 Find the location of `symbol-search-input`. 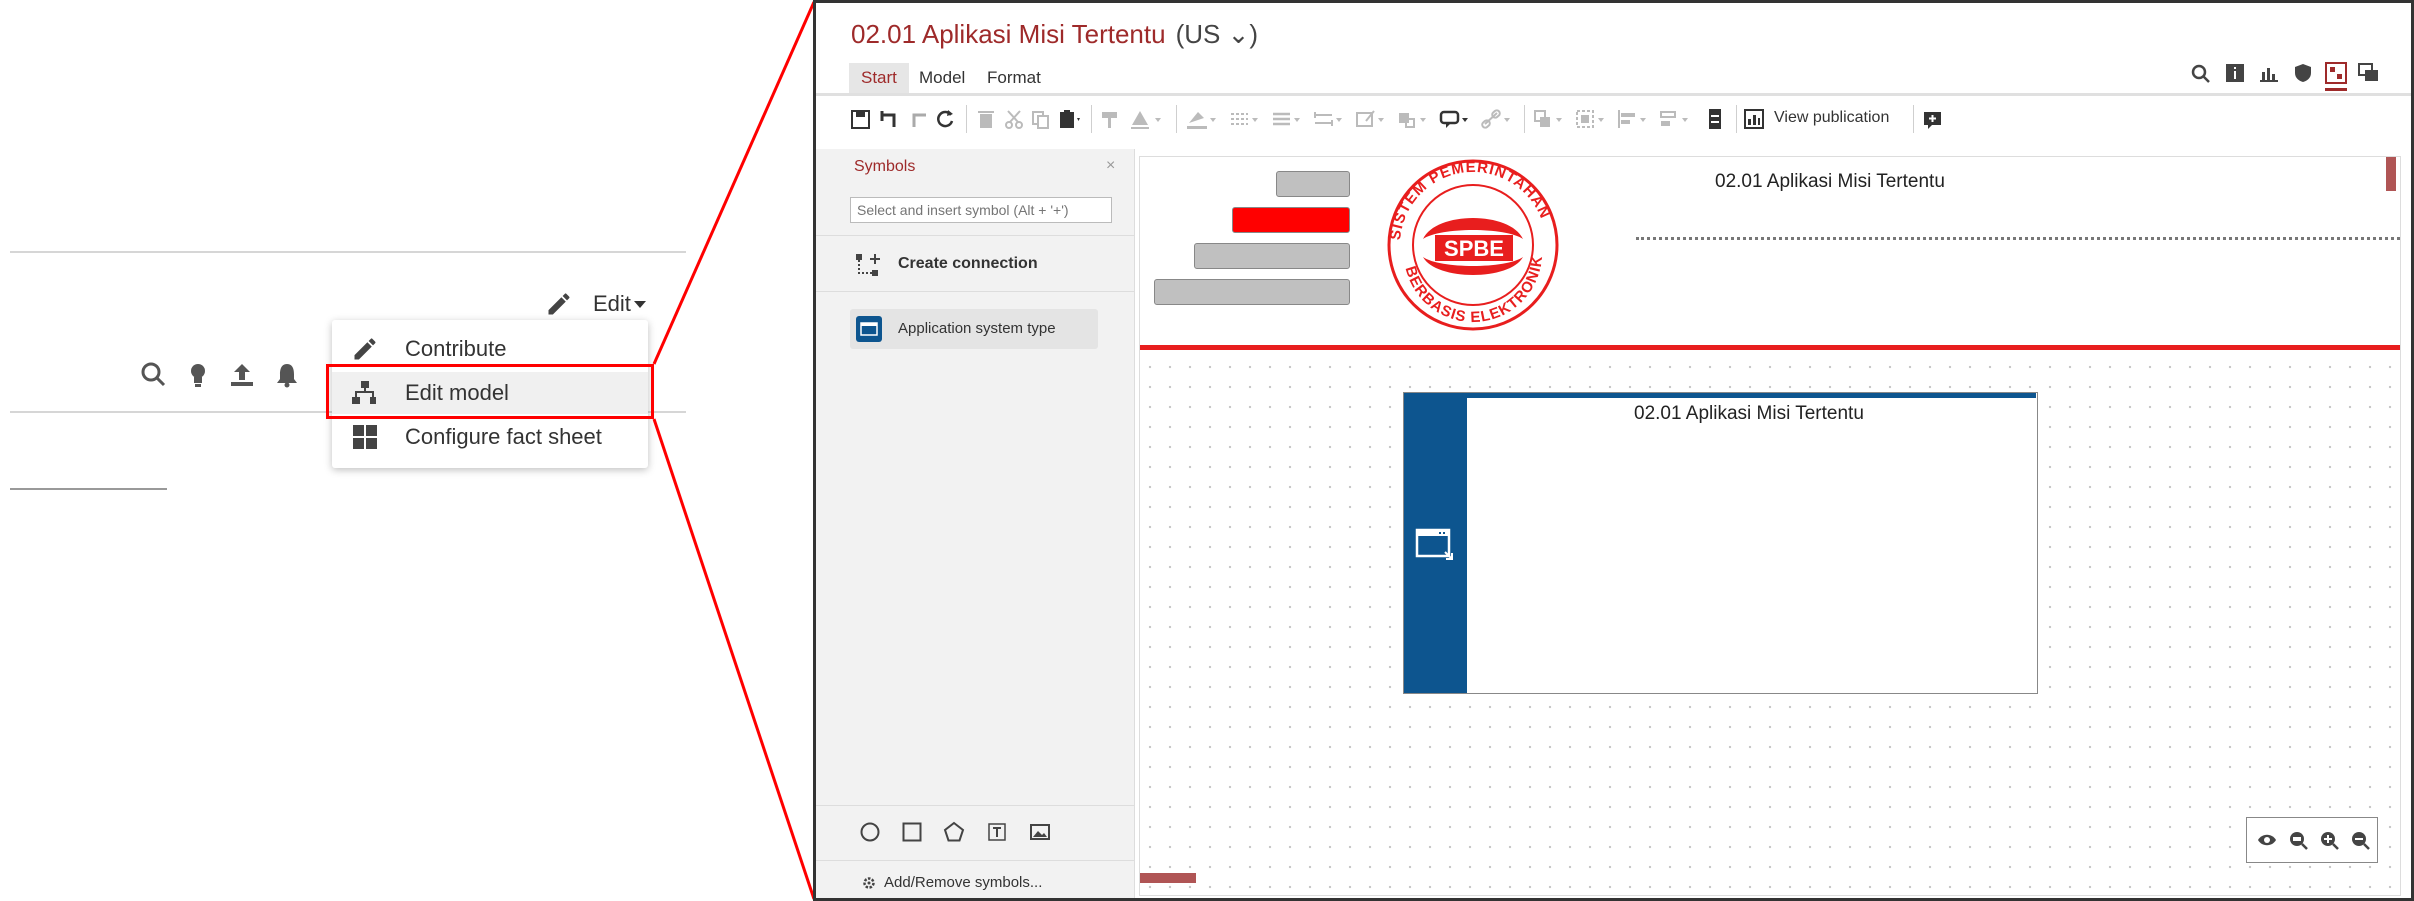

symbol-search-input is located at coordinates (981, 210).